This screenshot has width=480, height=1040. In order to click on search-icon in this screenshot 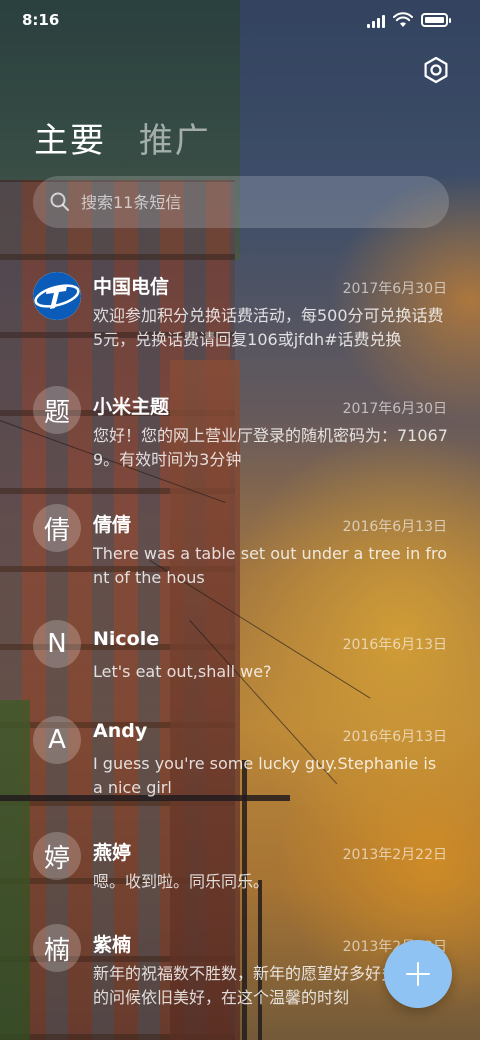, I will do `click(59, 201)`.